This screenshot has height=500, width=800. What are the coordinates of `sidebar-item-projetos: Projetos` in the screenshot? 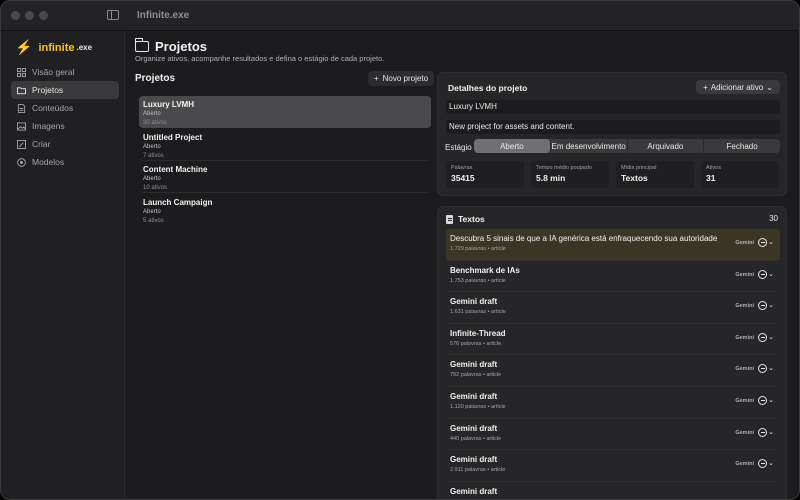 It's located at (65, 90).